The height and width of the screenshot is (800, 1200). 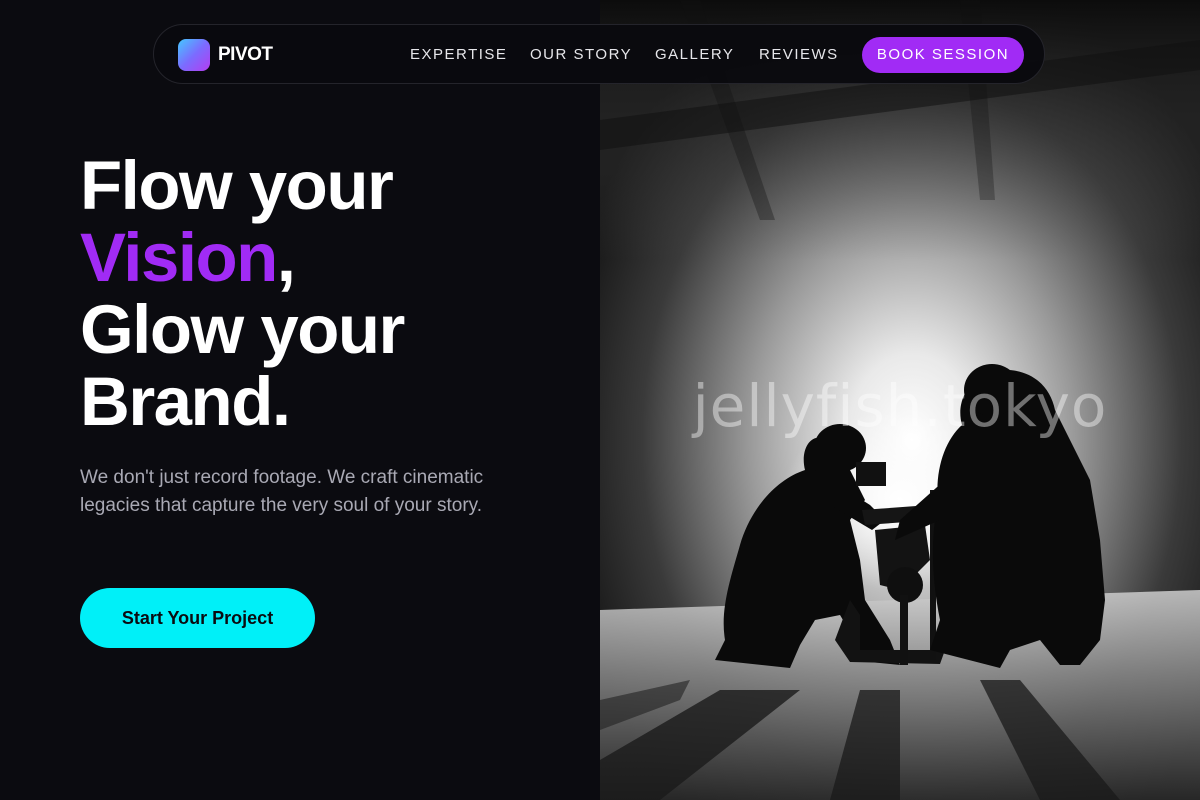 What do you see at coordinates (179, 257) in the screenshot?
I see `headline-accent-word: Vision` at bounding box center [179, 257].